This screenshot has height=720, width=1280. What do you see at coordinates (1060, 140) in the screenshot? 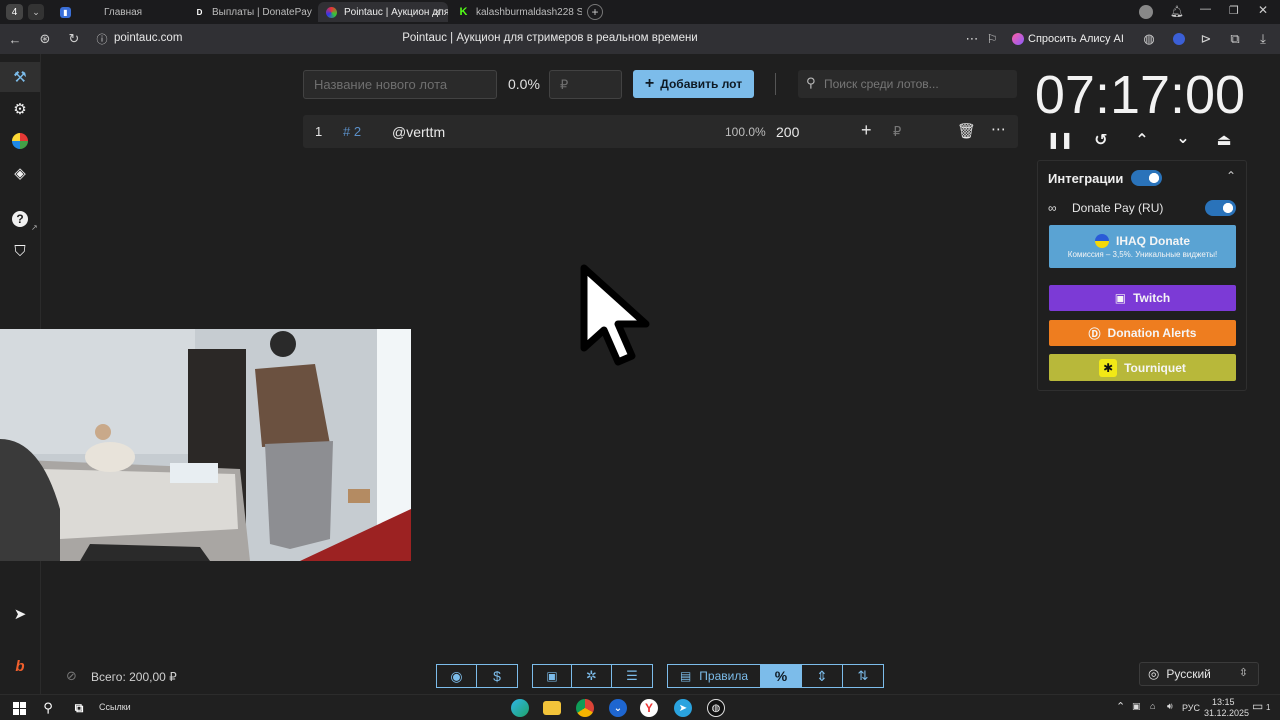
I see `pause-icon: ❚❚` at bounding box center [1060, 140].